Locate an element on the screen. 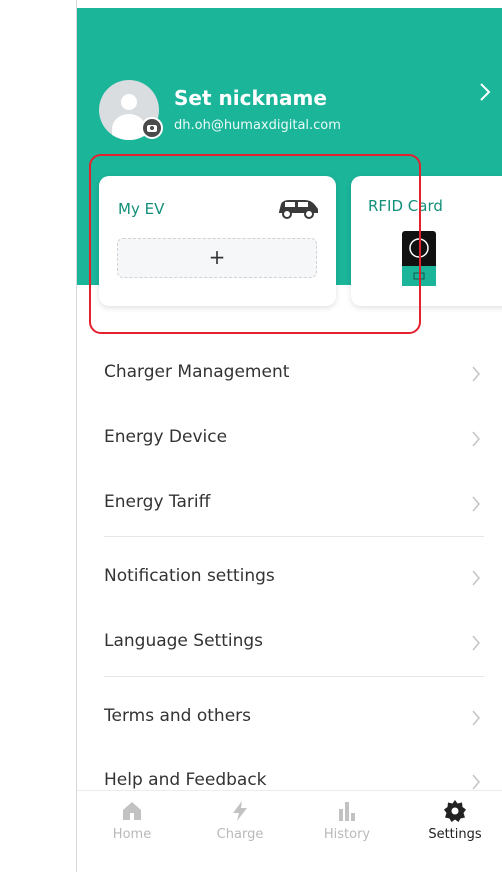 Image resolution: width=502 pixels, height=872 pixels. highlight-box is located at coordinates (255, 244).